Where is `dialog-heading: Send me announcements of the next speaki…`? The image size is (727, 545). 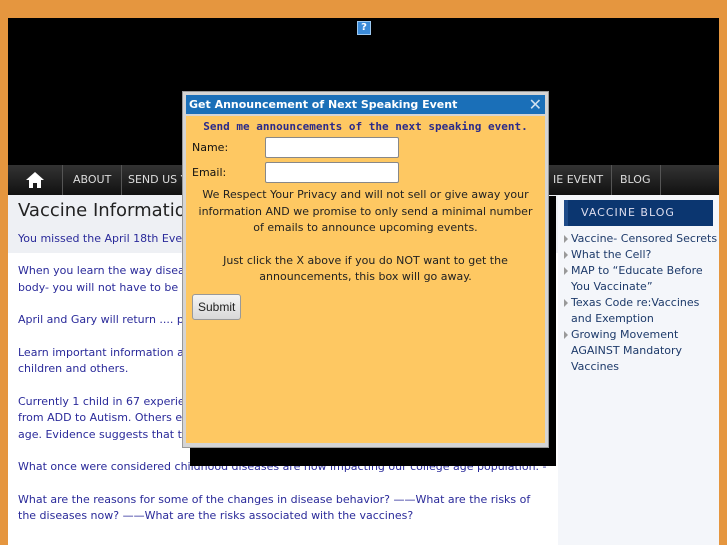
dialog-heading: Send me announcements of the next speaki… is located at coordinates (365, 126).